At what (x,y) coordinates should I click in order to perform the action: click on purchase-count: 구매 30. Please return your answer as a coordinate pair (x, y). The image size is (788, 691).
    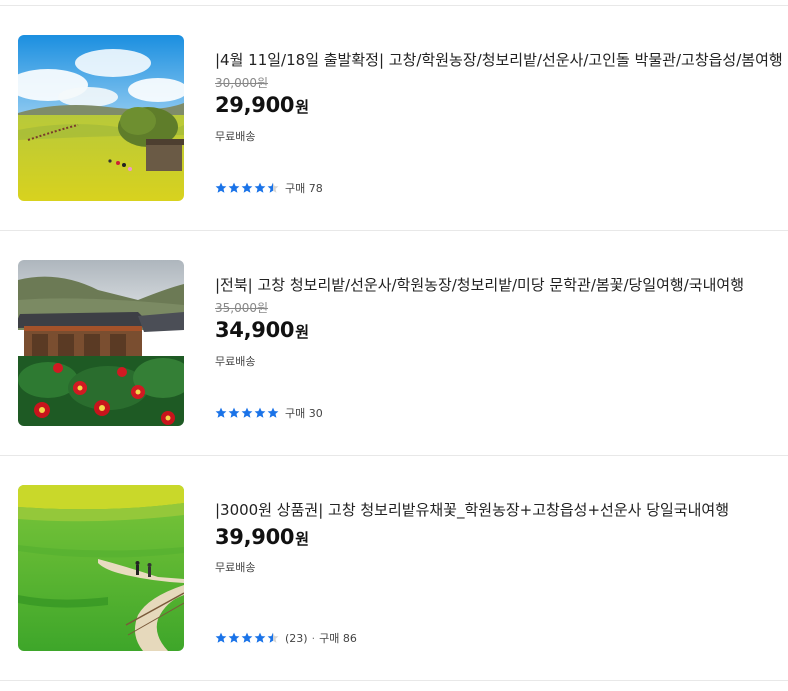
    Looking at the image, I should click on (304, 413).